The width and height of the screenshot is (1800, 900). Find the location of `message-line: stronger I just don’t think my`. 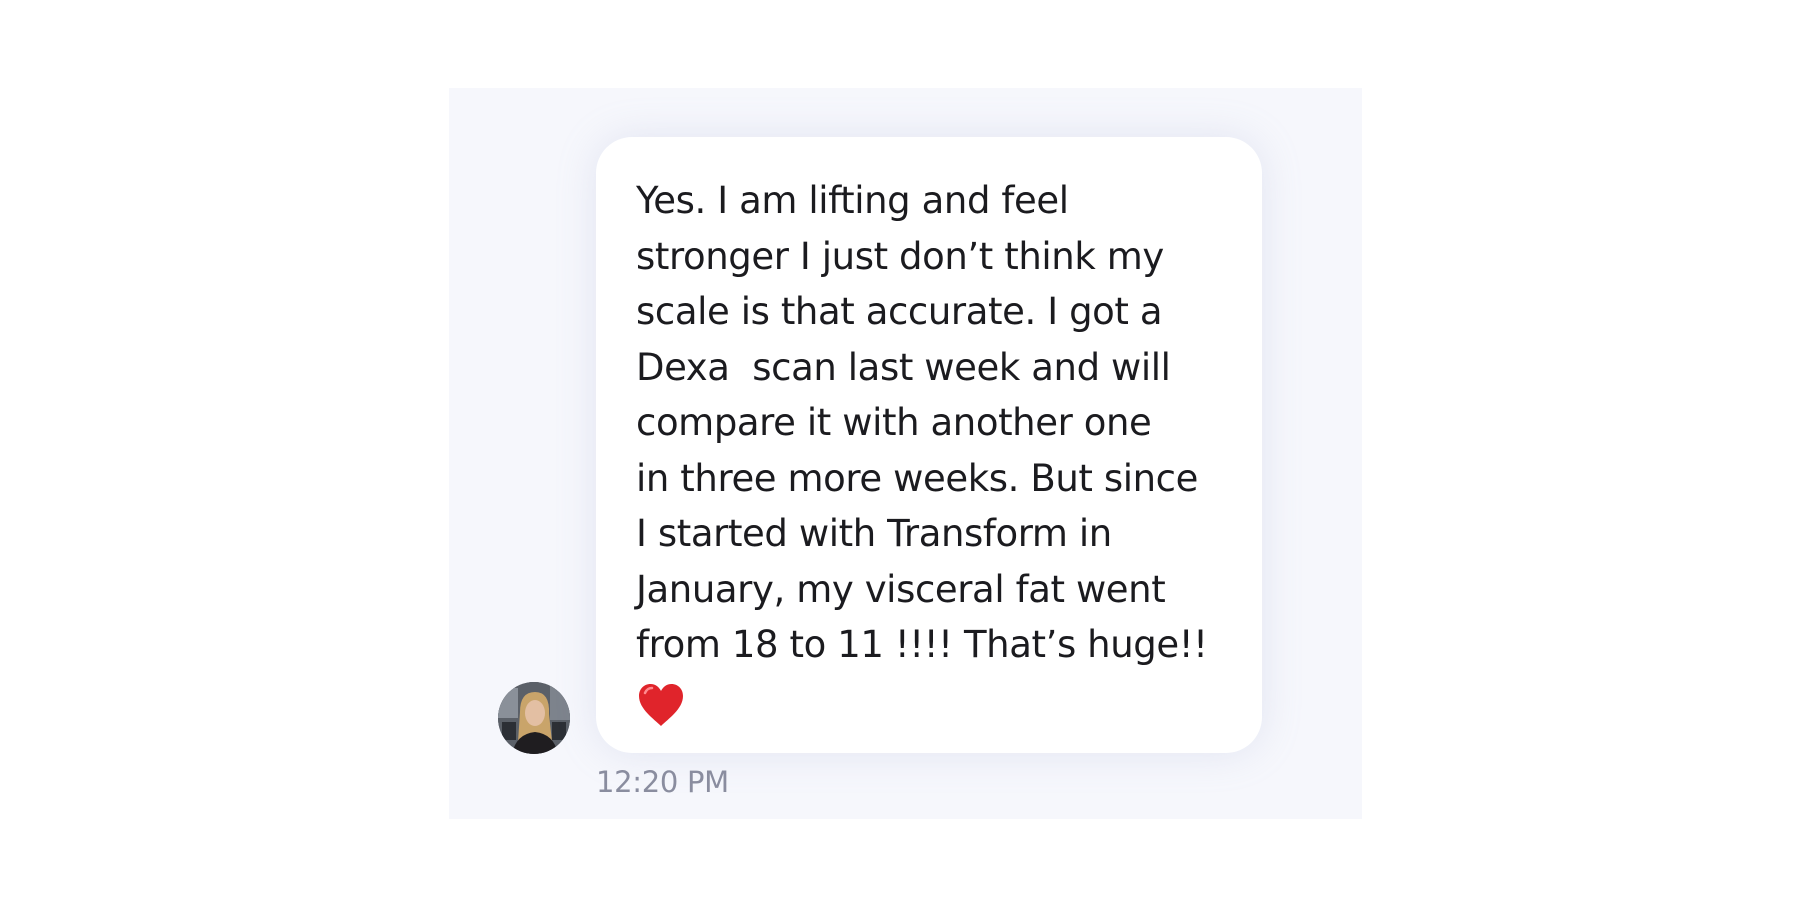

message-line: stronger I just don’t think my is located at coordinates (900, 256).